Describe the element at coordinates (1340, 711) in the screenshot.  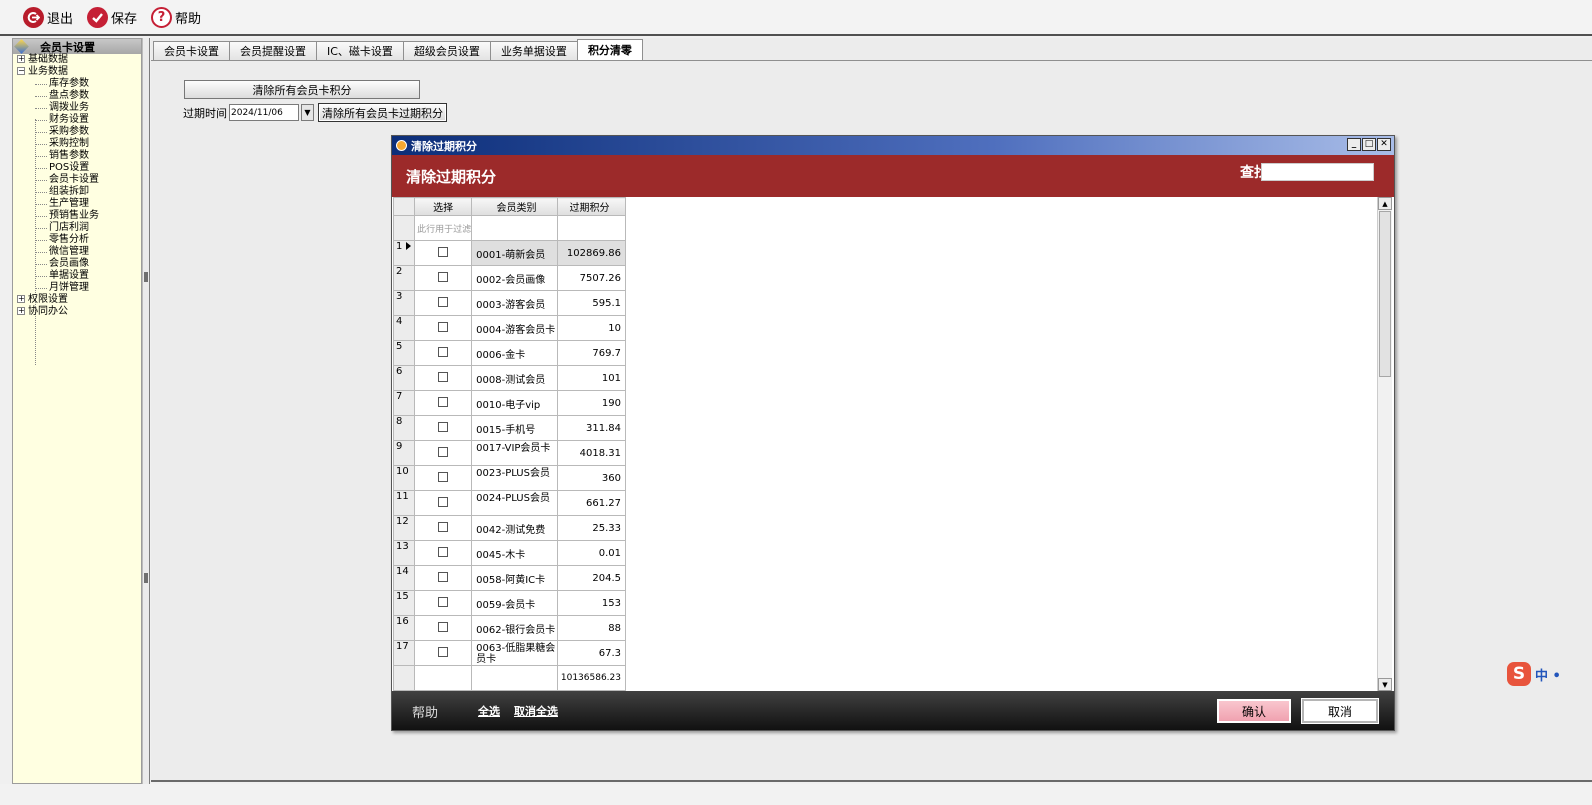
I see `cancel-button: 取消` at that location.